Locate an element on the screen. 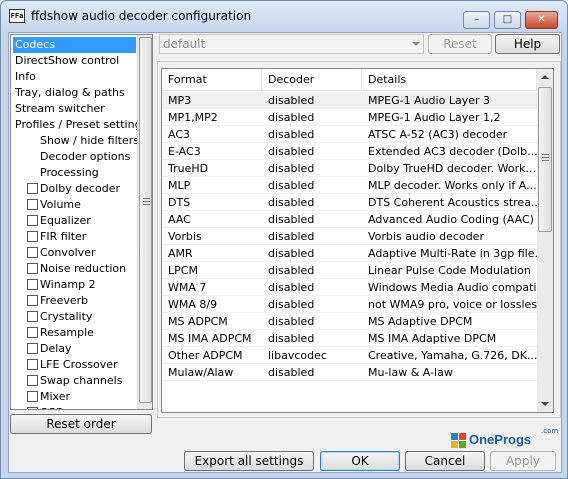 Image resolution: width=568 pixels, height=479 pixels. table-row: AC3 disabled ATSC A-52 (AC3) decoder is located at coordinates (349, 134).